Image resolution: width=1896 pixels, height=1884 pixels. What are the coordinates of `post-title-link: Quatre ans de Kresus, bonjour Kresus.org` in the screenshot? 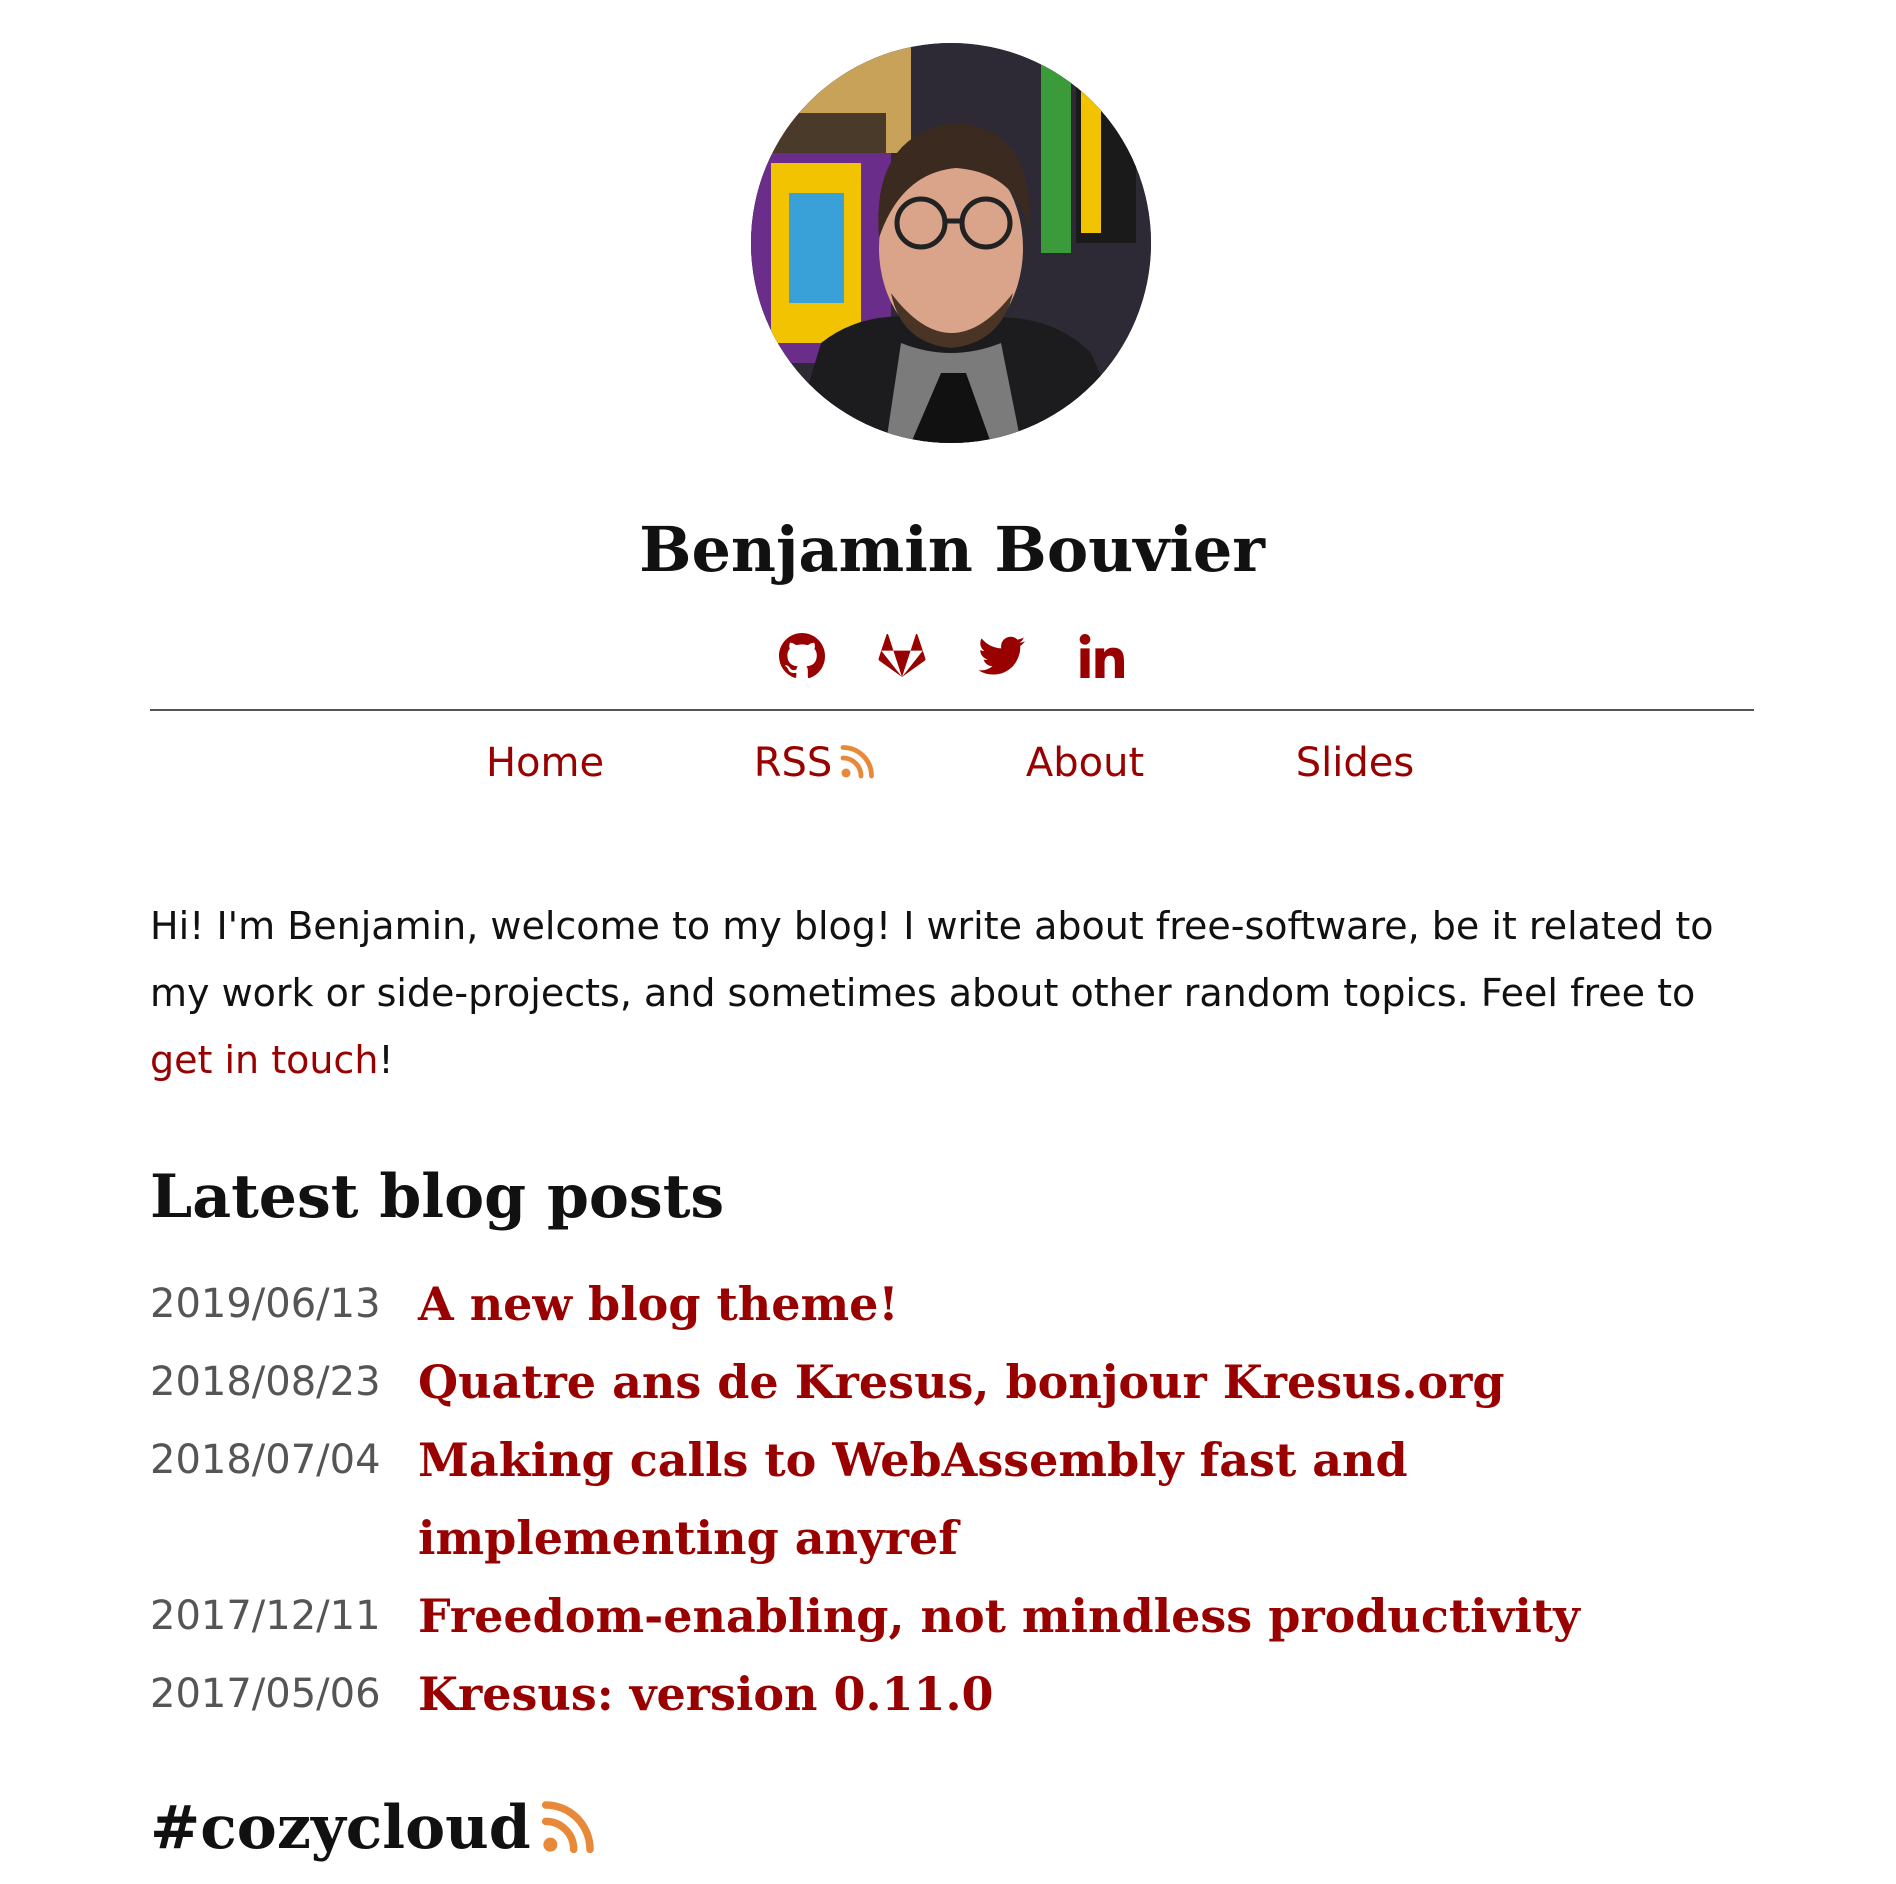 It's located at (1086, 1382).